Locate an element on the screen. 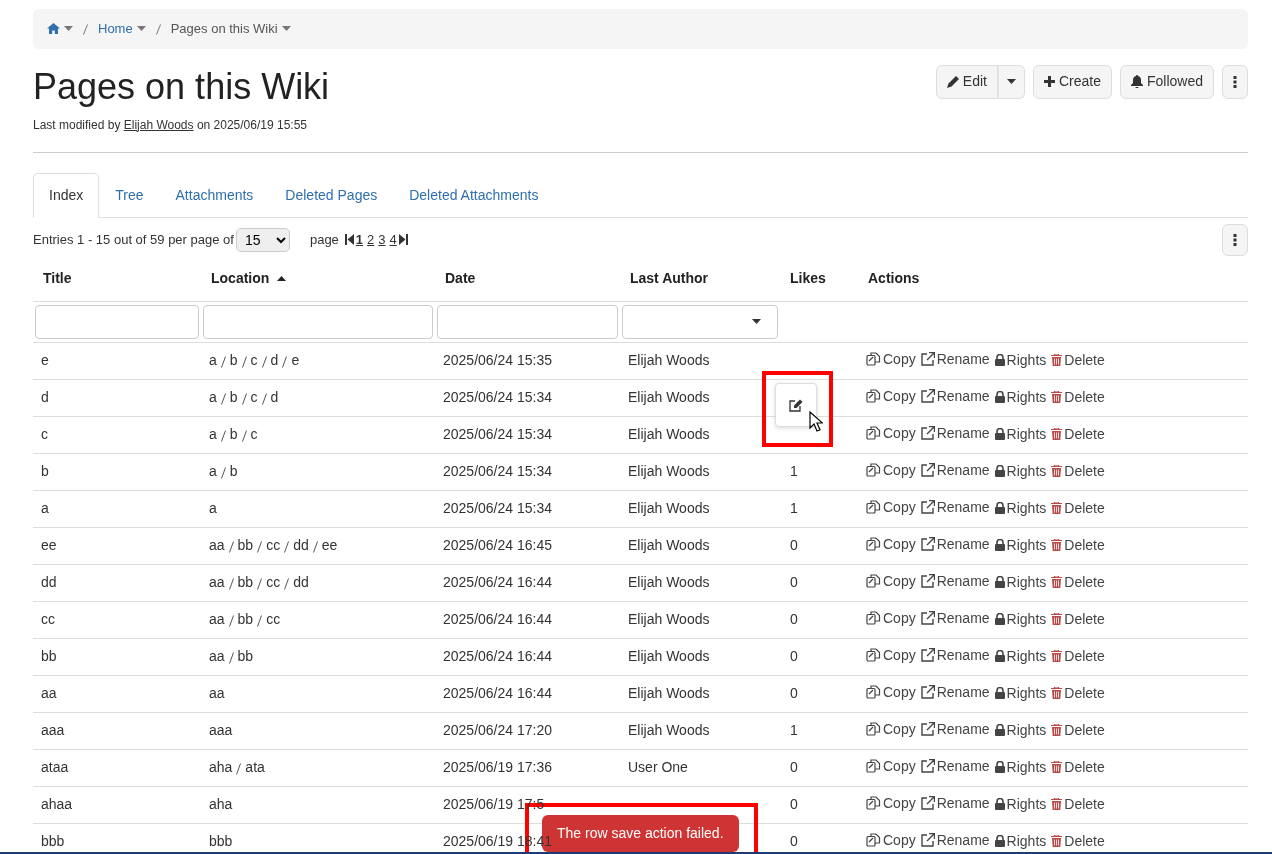 This screenshot has width=1272, height=854. filter-field is located at coordinates (318, 321).